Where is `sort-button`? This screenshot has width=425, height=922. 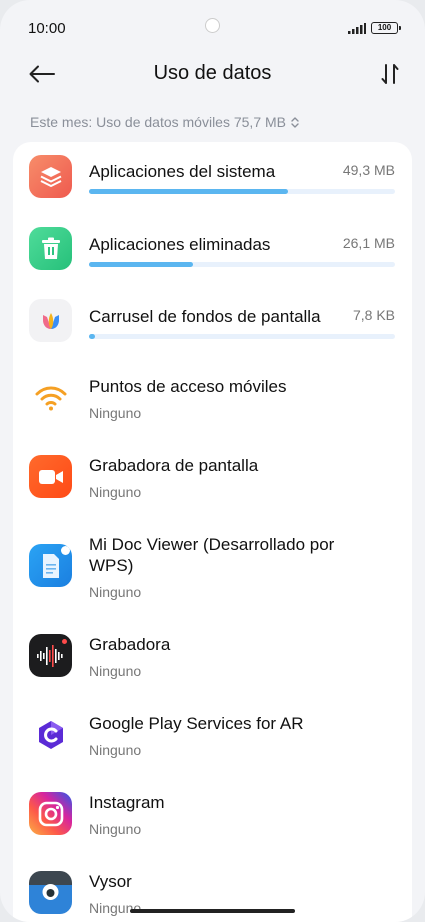 sort-button is located at coordinates (390, 74).